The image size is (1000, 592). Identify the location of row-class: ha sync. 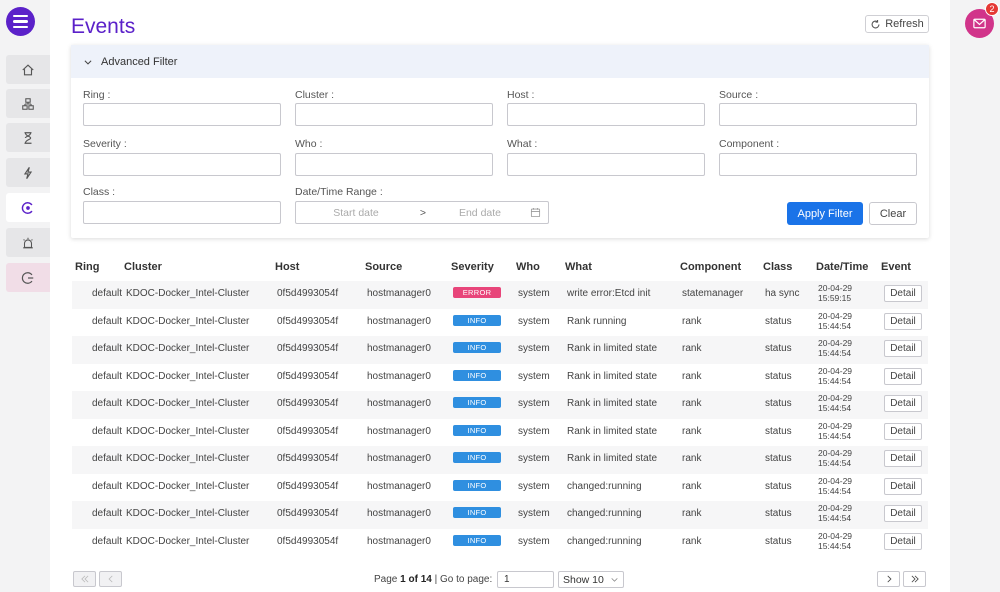
(782, 293).